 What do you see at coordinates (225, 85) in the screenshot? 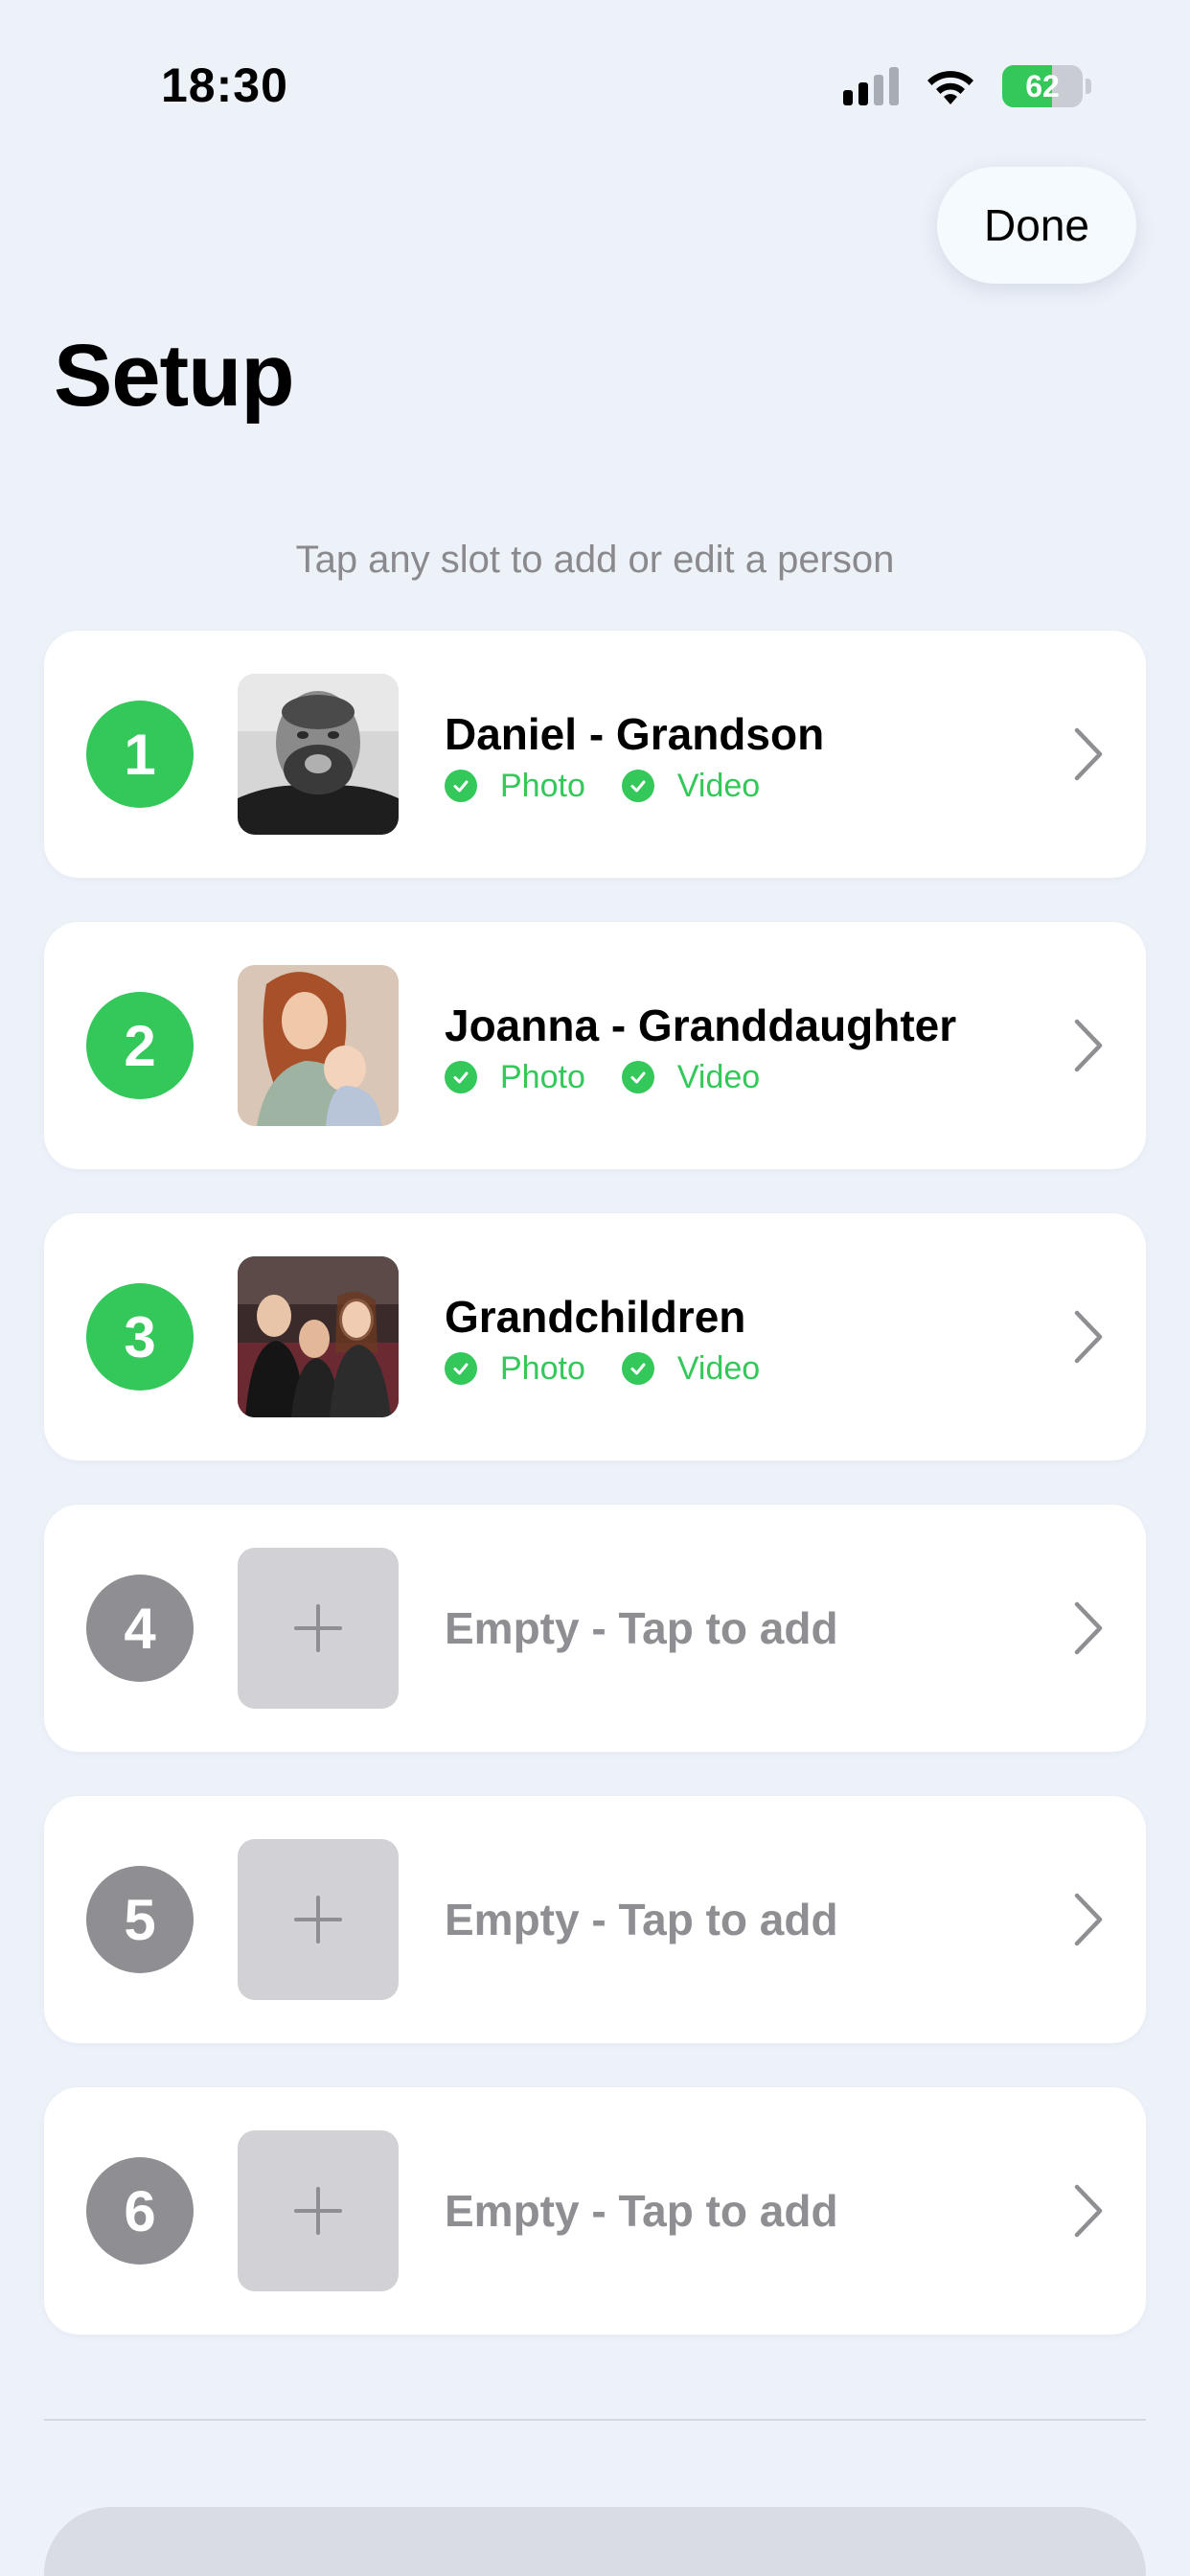
I see `status-time: 18:30` at bounding box center [225, 85].